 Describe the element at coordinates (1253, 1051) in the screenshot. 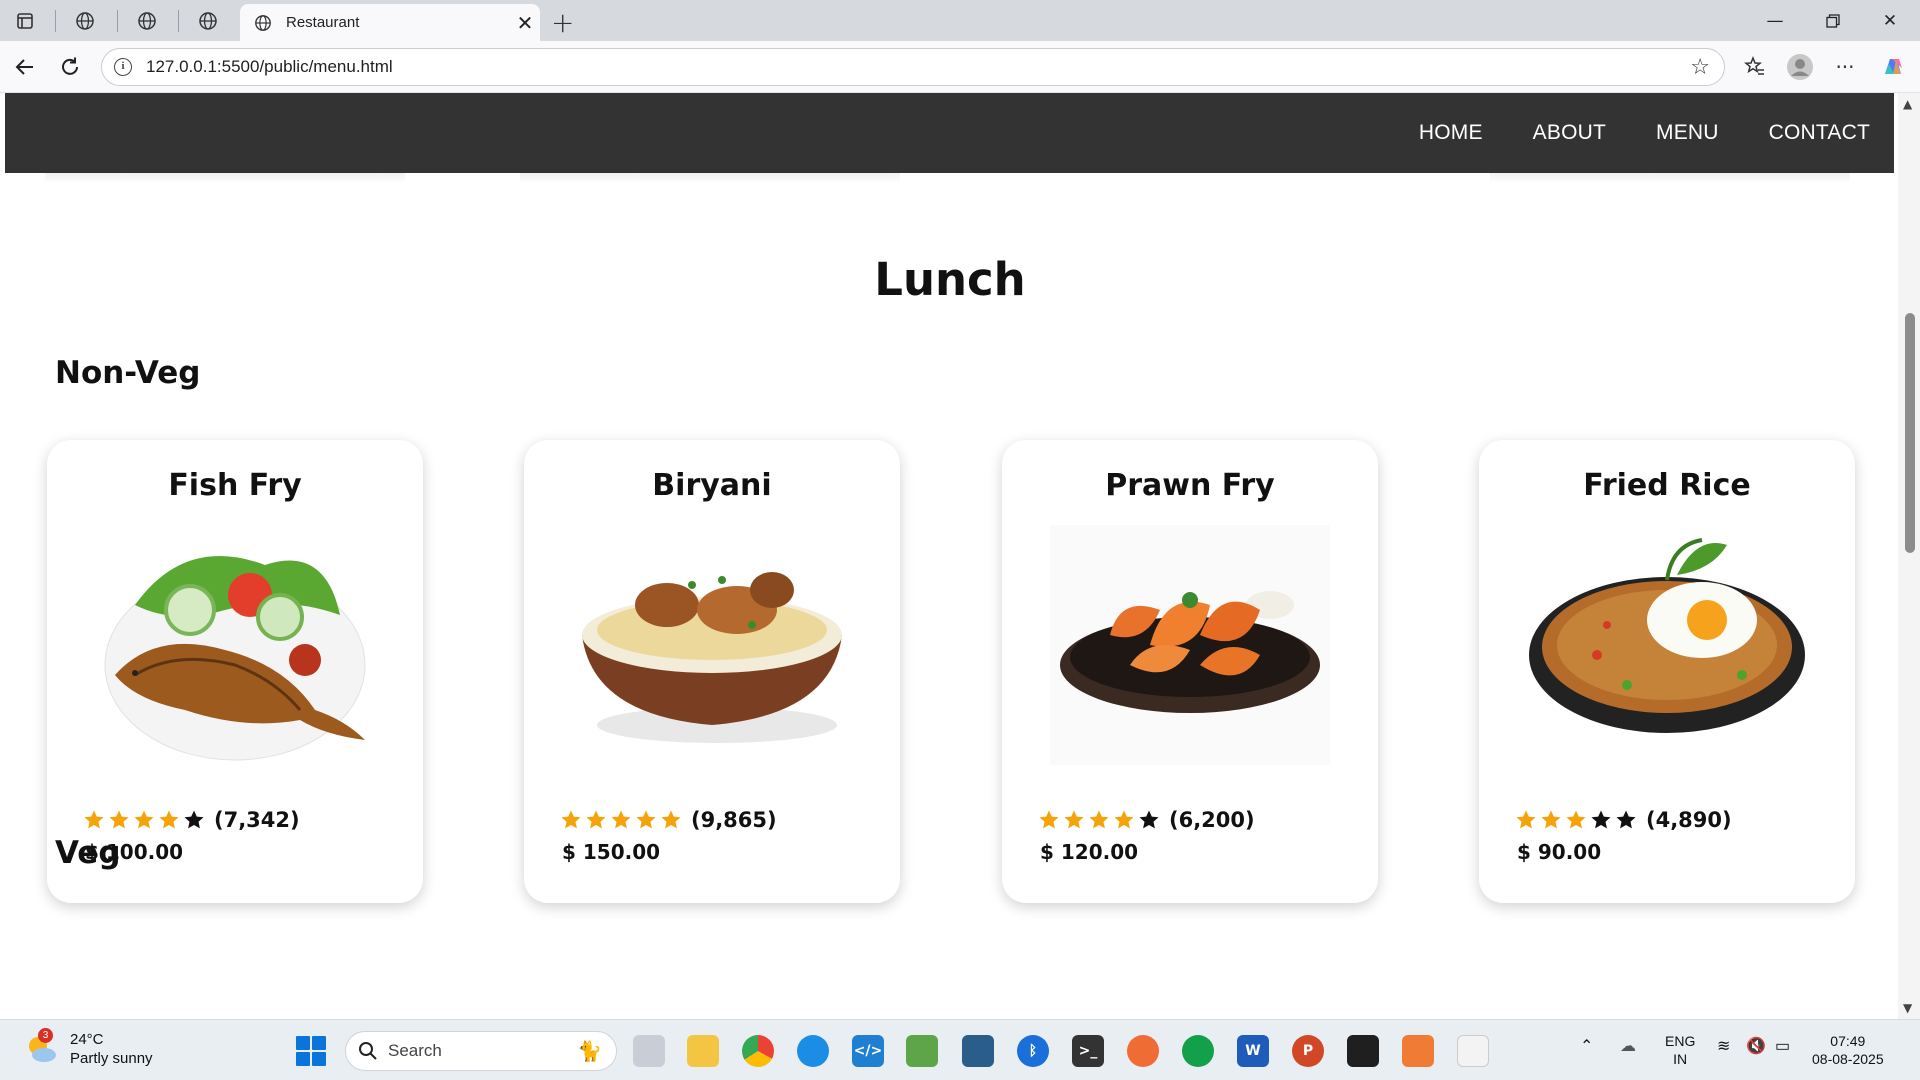

I see `word-icon: W` at that location.